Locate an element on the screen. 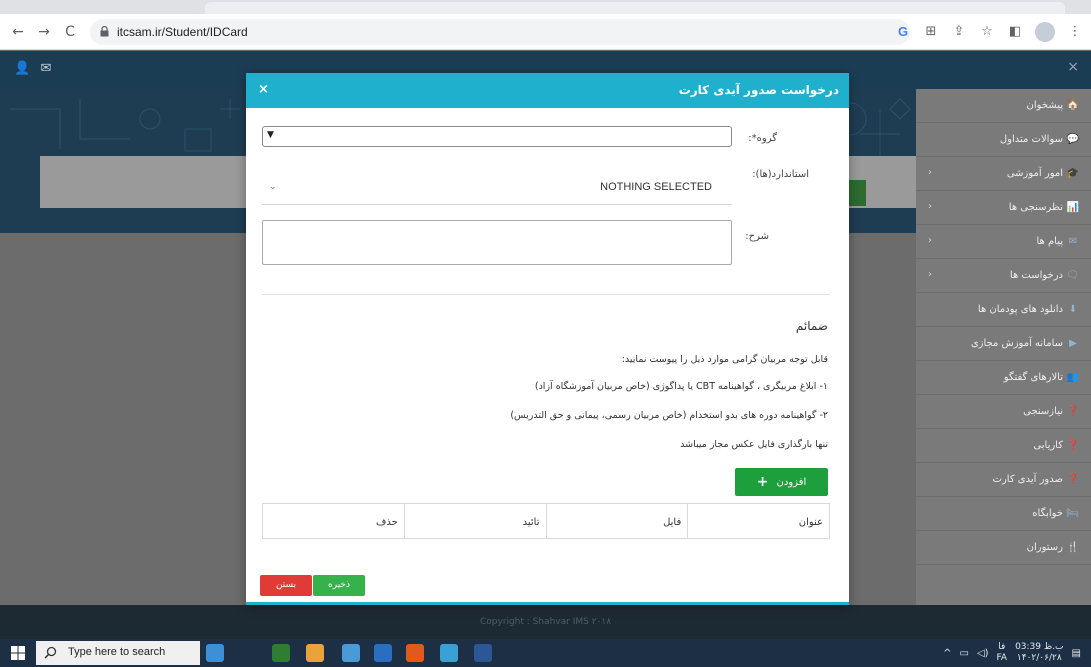 Image resolution: width=1091 pixels, height=667 pixels. play-circle-icon: ▶ is located at coordinates (1073, 343).